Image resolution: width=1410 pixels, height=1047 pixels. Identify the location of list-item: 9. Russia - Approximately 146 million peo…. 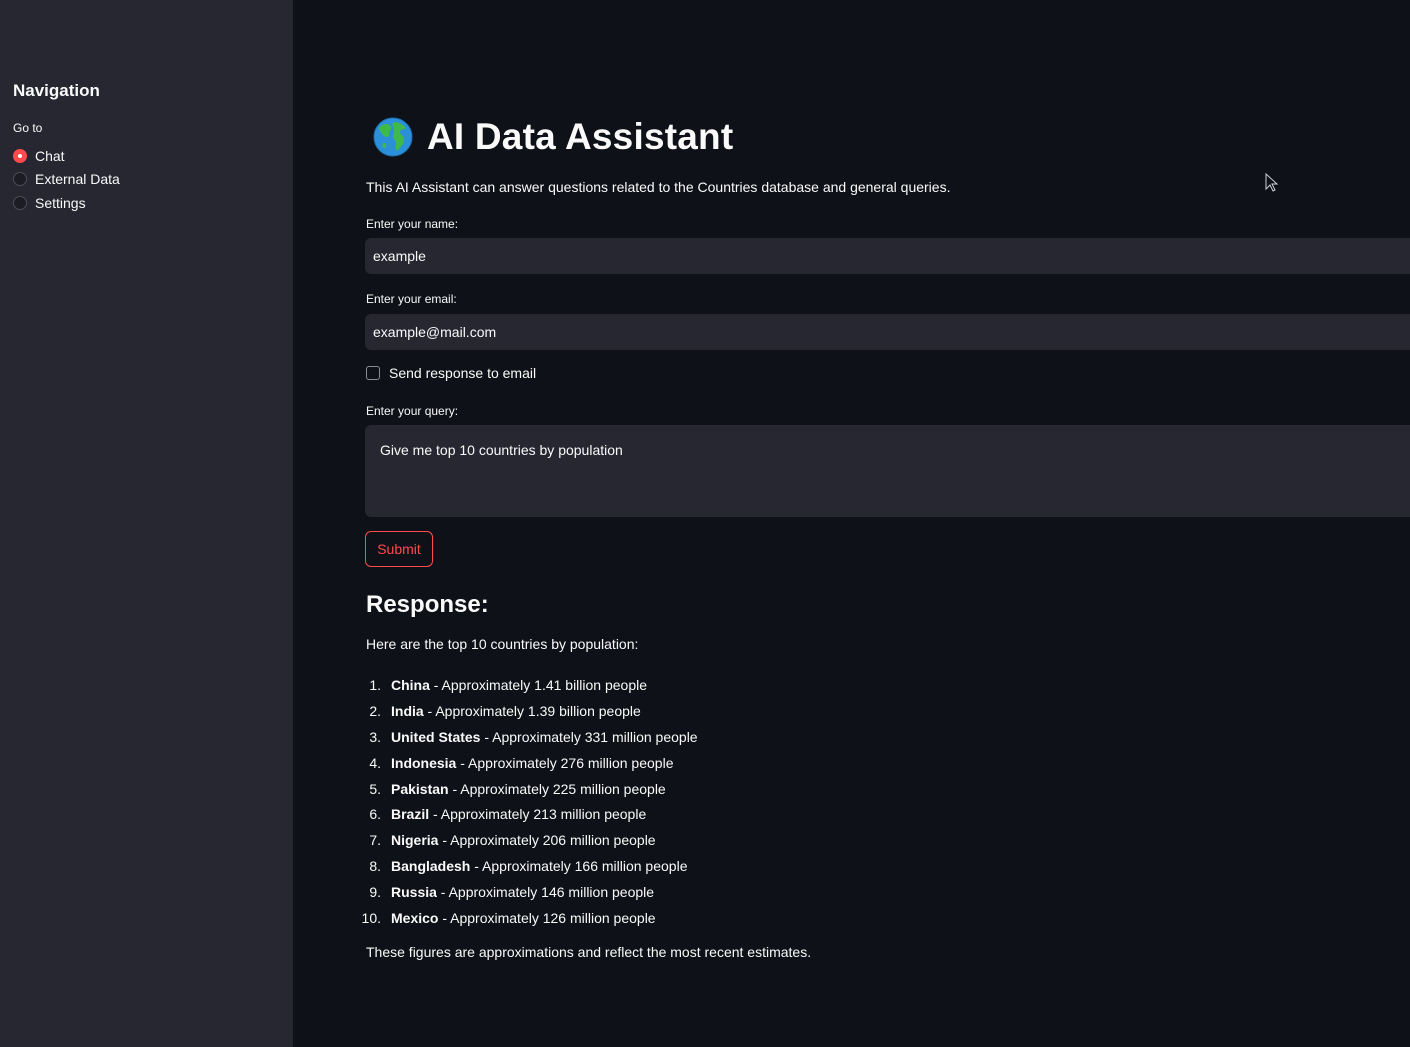
(528, 892).